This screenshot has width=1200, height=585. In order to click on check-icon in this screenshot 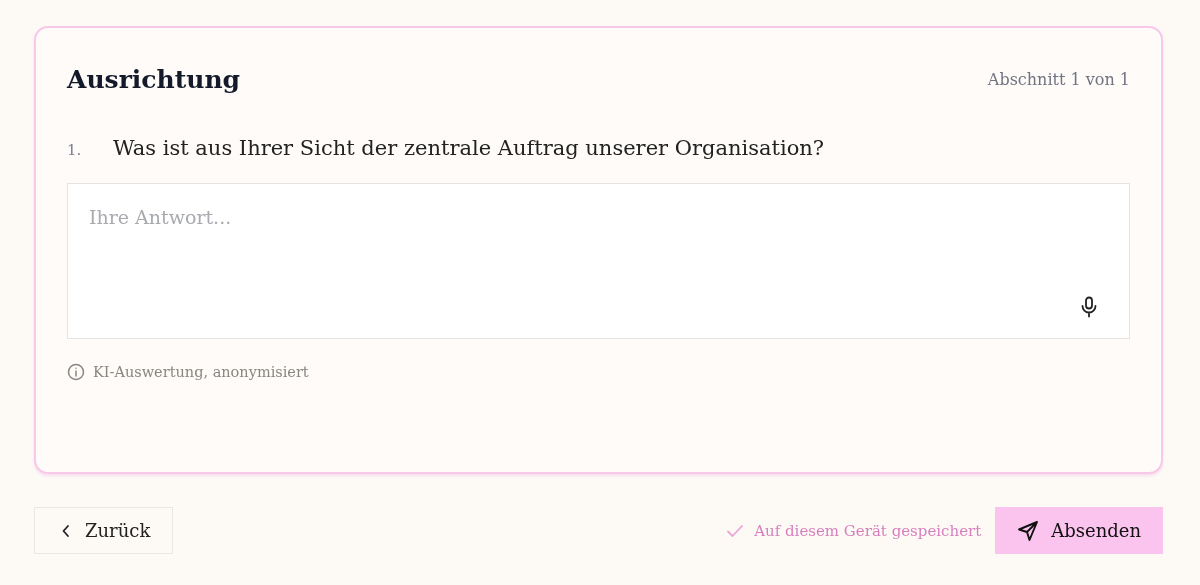, I will do `click(735, 530)`.